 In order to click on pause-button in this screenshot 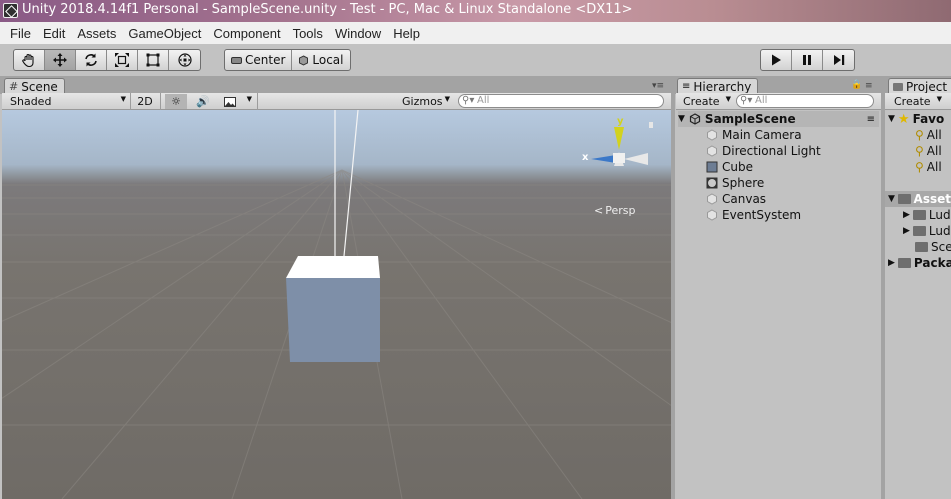, I will do `click(807, 60)`.